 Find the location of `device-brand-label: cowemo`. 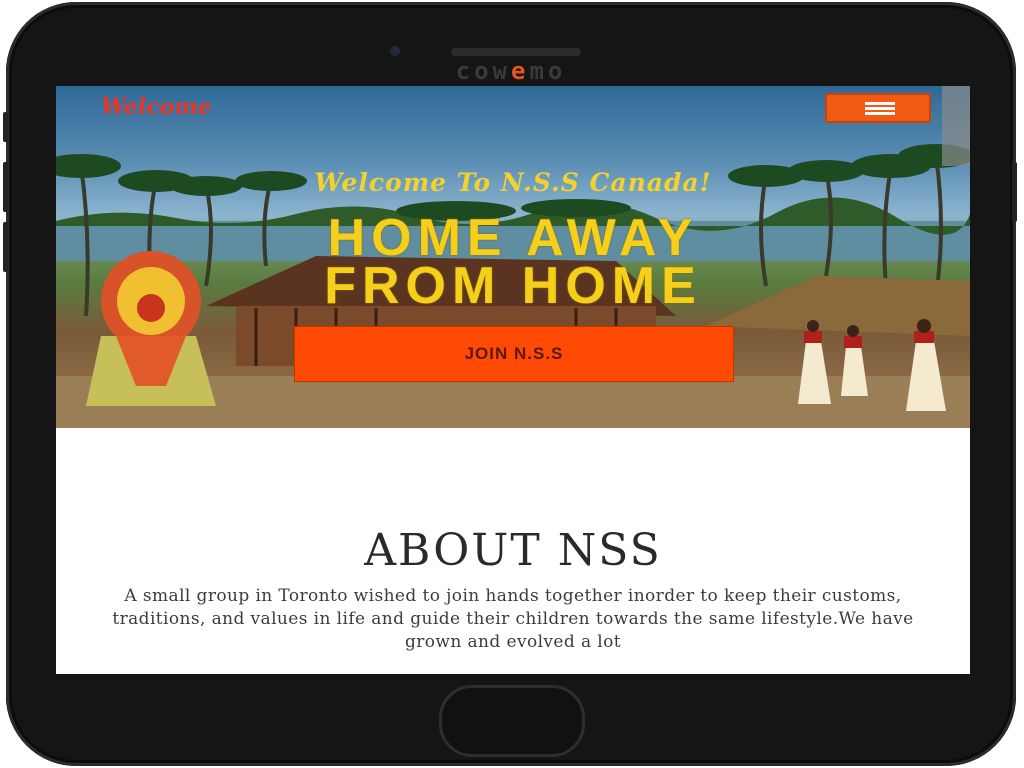

device-brand-label: cowemo is located at coordinates (511, 71).